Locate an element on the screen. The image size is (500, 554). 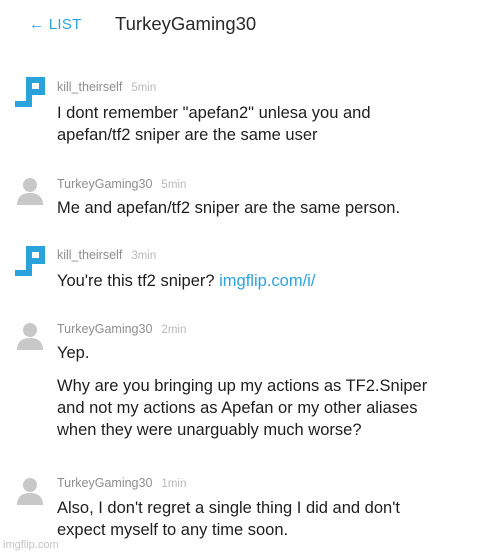
message-line: when they were unarguably much worse? is located at coordinates (209, 430).